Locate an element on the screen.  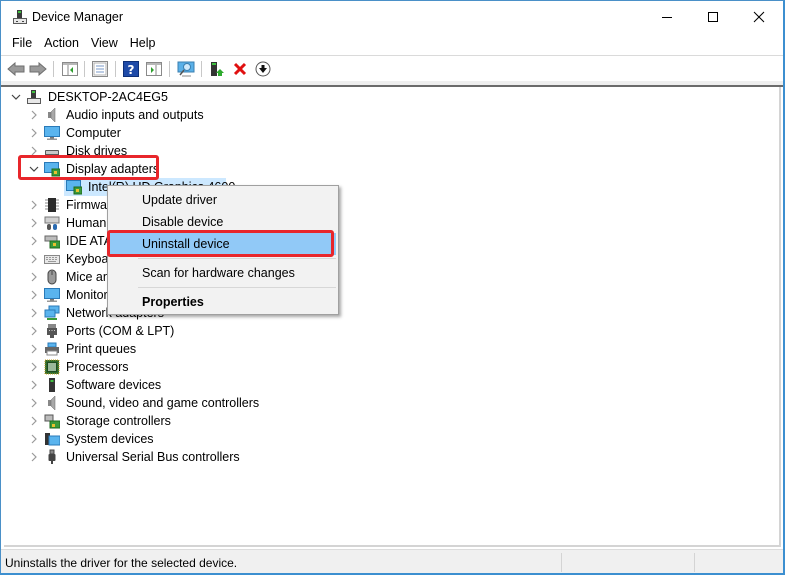
tree-root: DESKTOP-2AC4EG5 is located at coordinates (90, 97).